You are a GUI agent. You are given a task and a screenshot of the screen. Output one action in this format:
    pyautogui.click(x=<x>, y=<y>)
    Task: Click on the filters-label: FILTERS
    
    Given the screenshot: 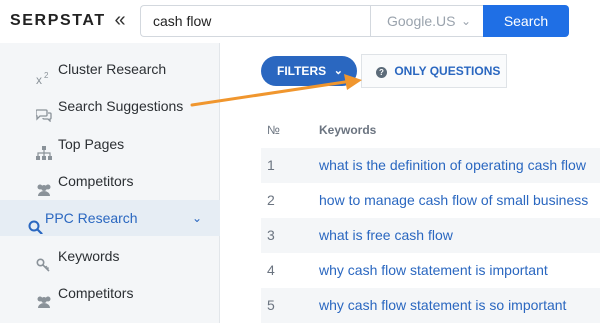 What is the action you would take?
    pyautogui.click(x=302, y=71)
    